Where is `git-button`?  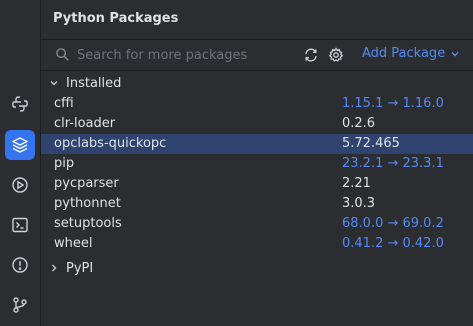 git-button is located at coordinates (20, 305).